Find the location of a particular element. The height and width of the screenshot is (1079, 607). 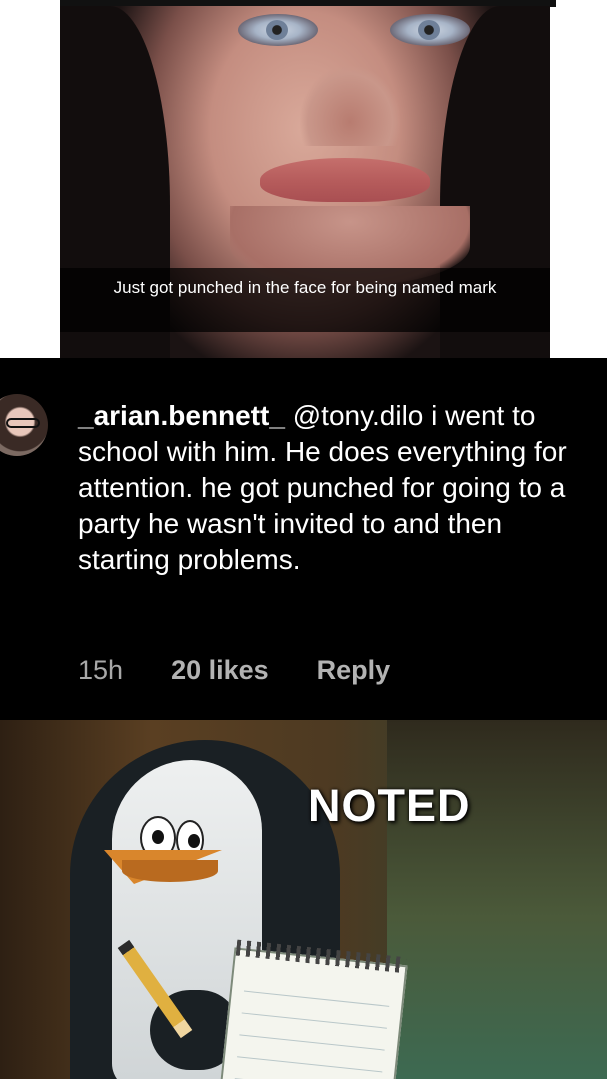

penguin-beak-shade is located at coordinates (170, 871).